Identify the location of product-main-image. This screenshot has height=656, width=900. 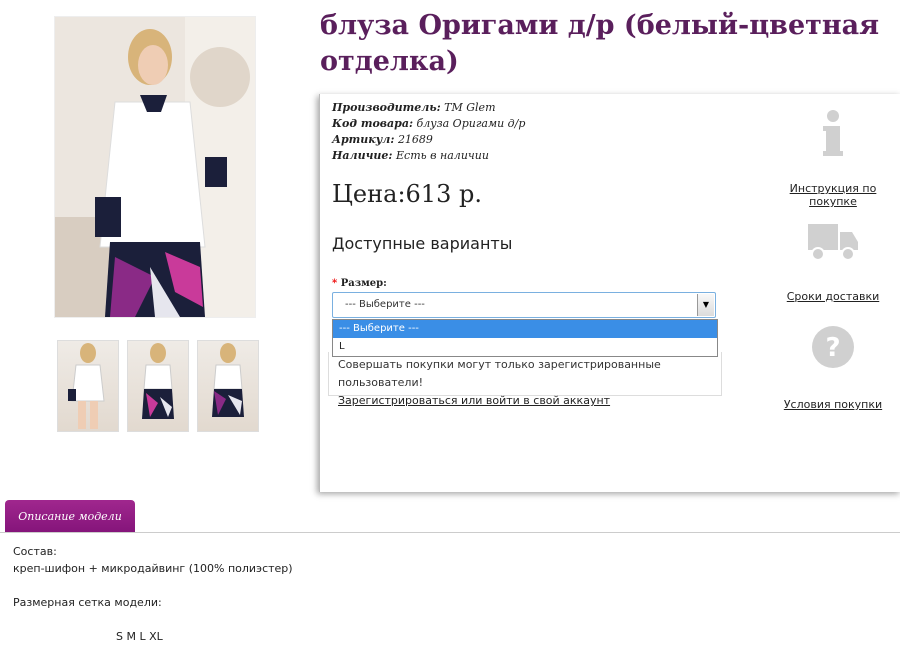
(155, 167).